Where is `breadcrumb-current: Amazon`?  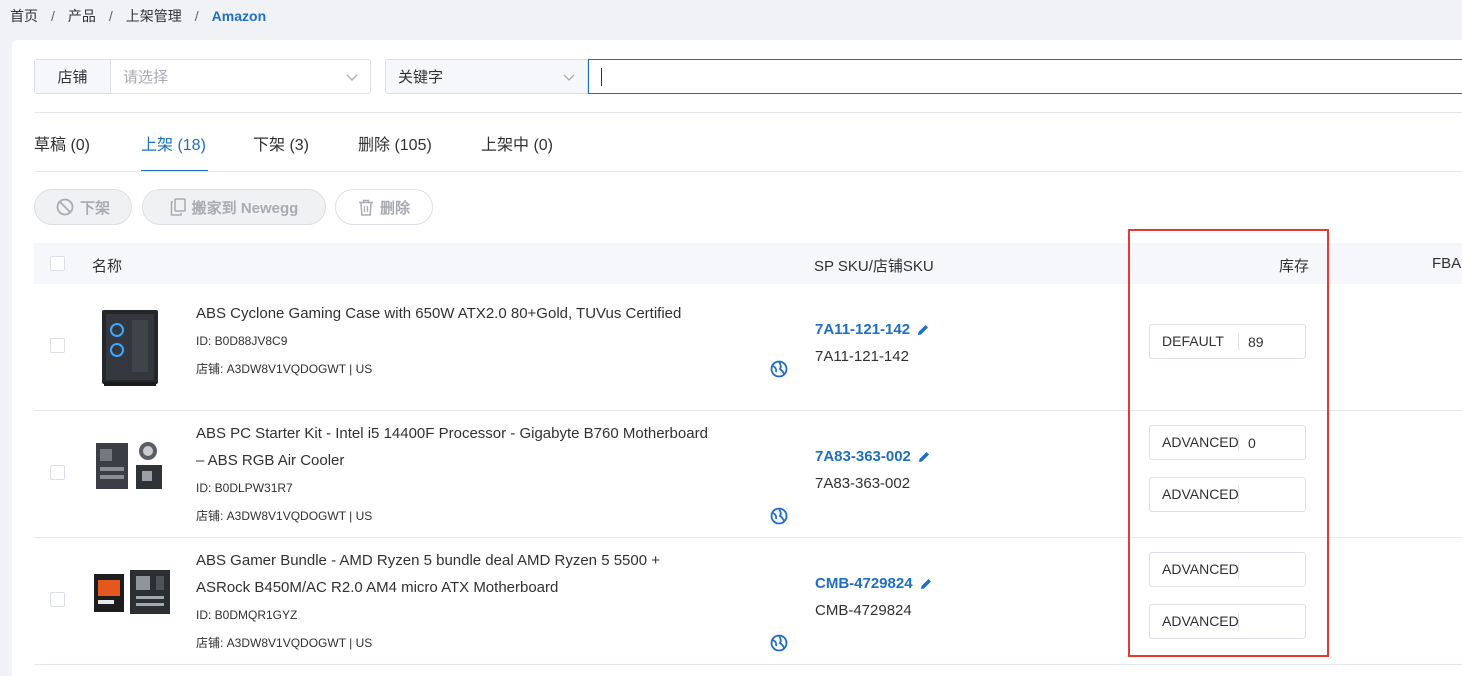
breadcrumb-current: Amazon is located at coordinates (239, 16).